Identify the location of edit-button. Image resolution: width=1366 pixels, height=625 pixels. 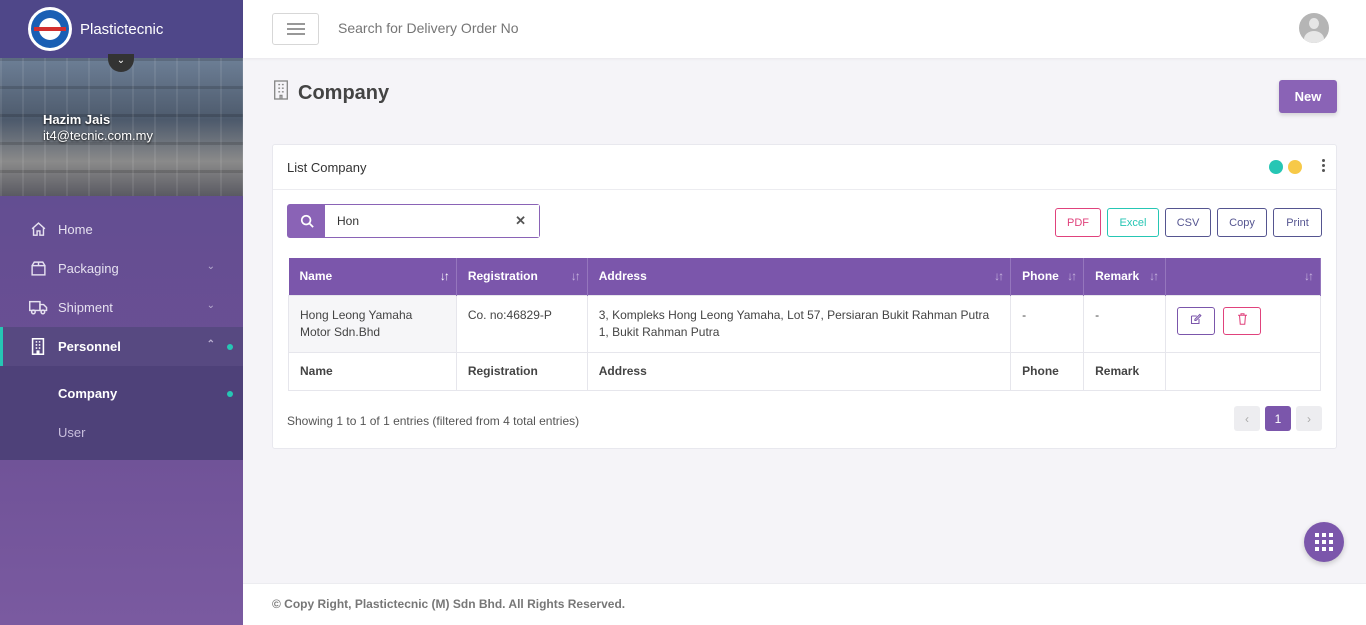
(1196, 320).